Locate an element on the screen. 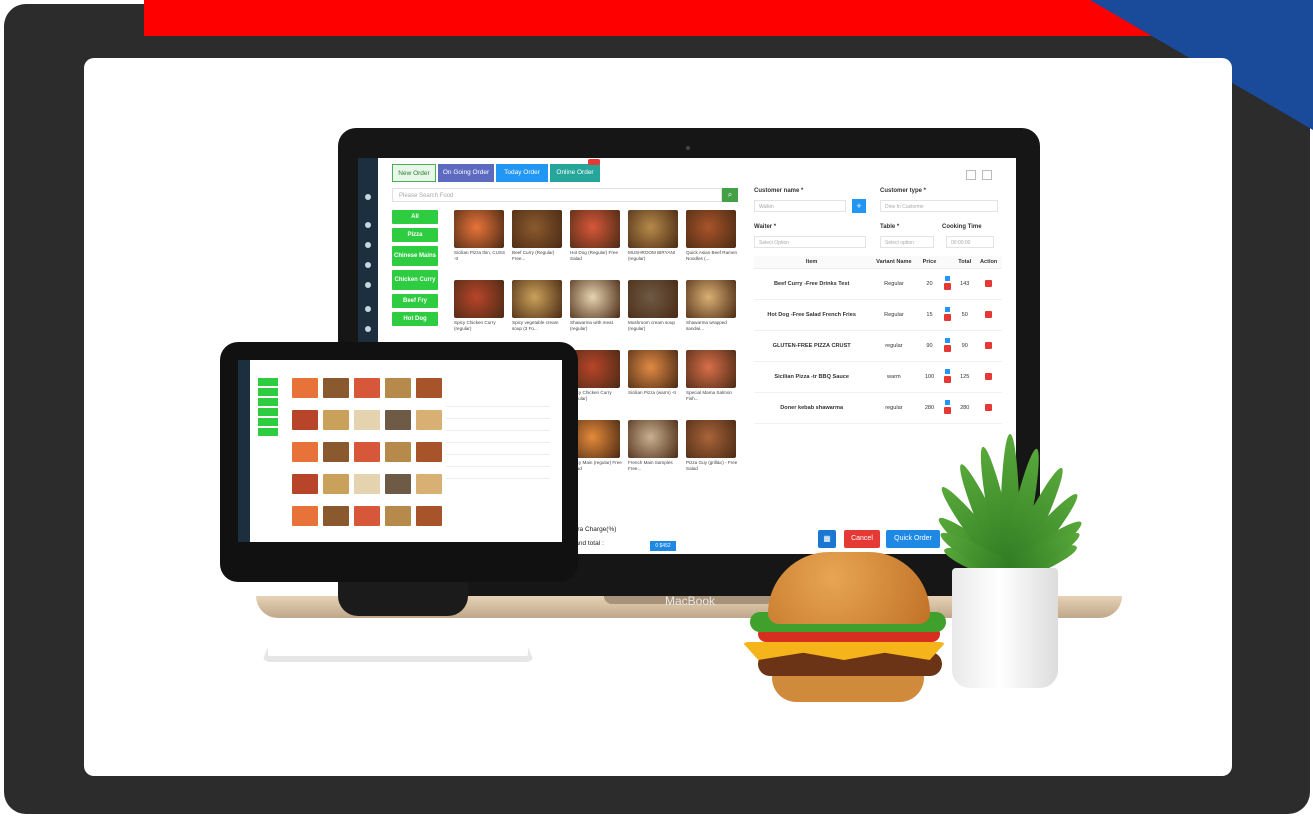 This screenshot has height=818, width=1313. cart-icon is located at coordinates (368, 265).